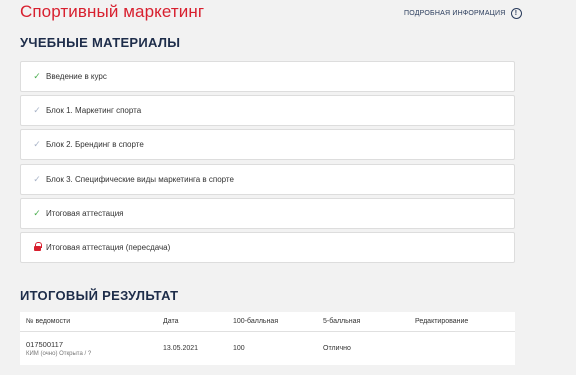 The width and height of the screenshot is (576, 375). I want to click on more-info-label: ПОДРОБНАЯ ИНФОРМАЦИЯ, so click(455, 13).